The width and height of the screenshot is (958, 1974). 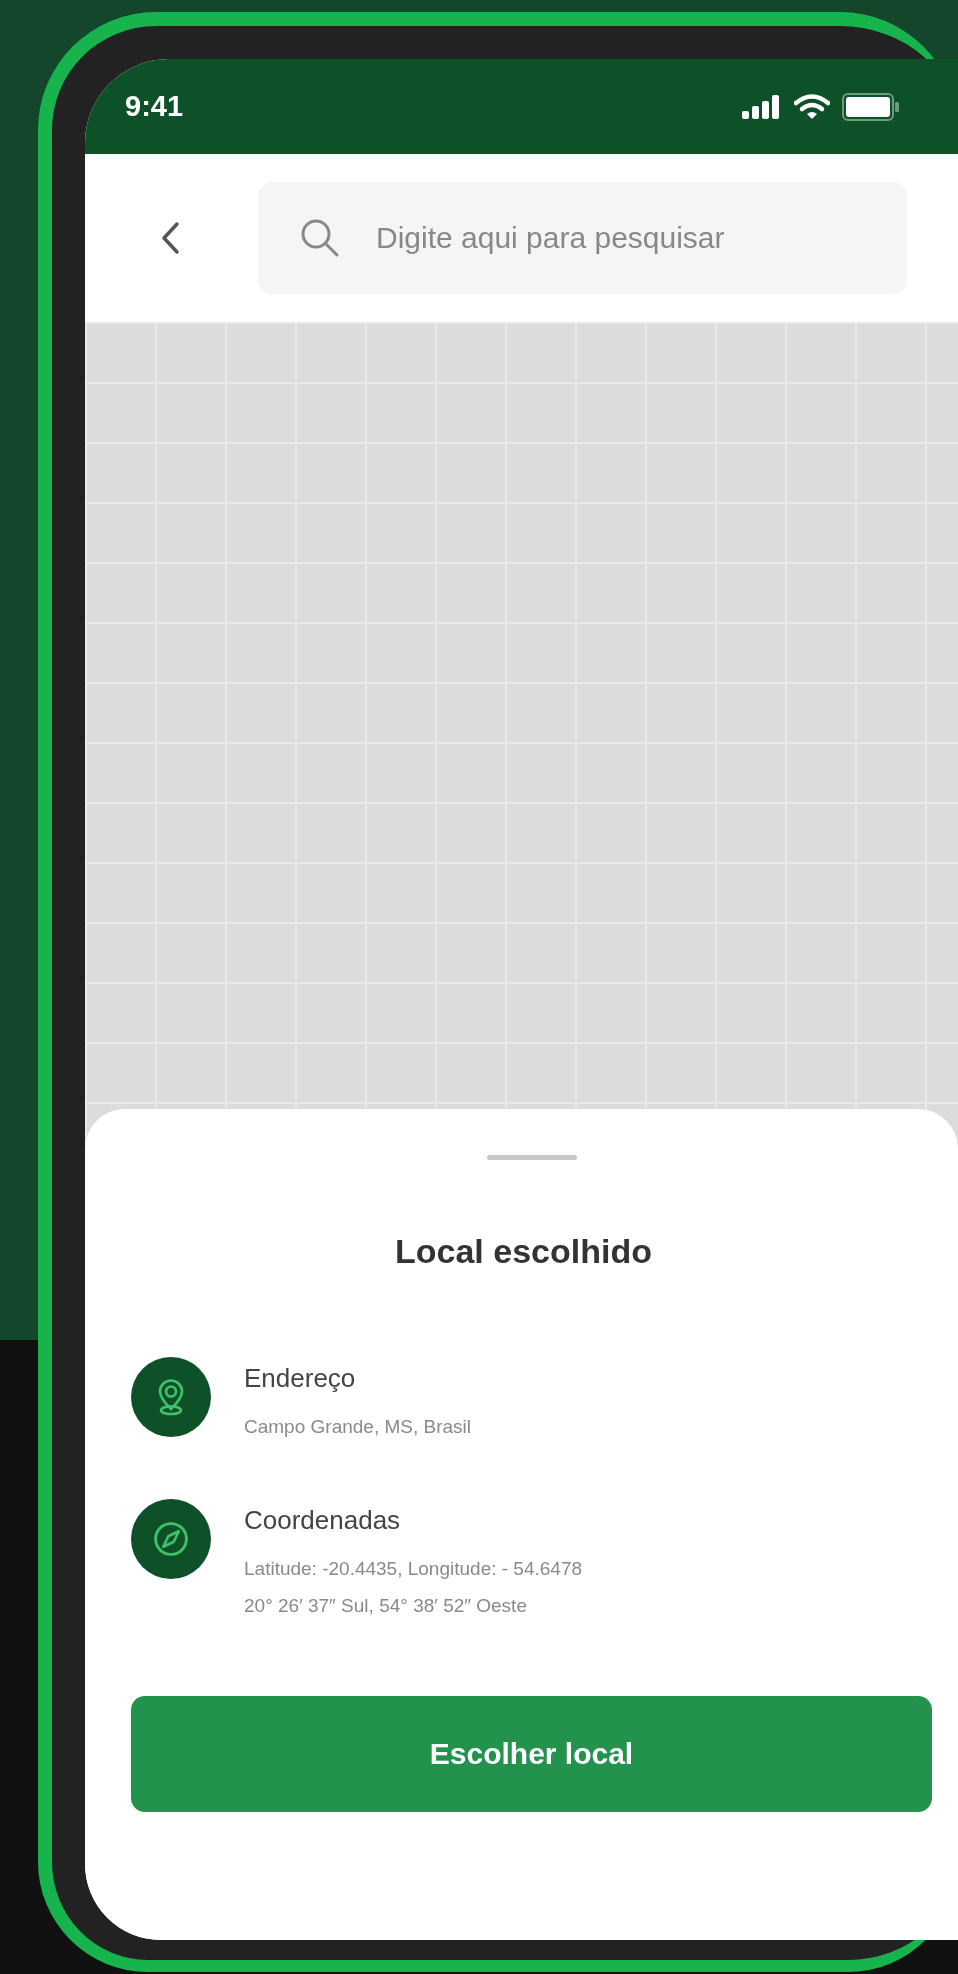 What do you see at coordinates (531, 1754) in the screenshot?
I see `choose-location-button: Escolher local` at bounding box center [531, 1754].